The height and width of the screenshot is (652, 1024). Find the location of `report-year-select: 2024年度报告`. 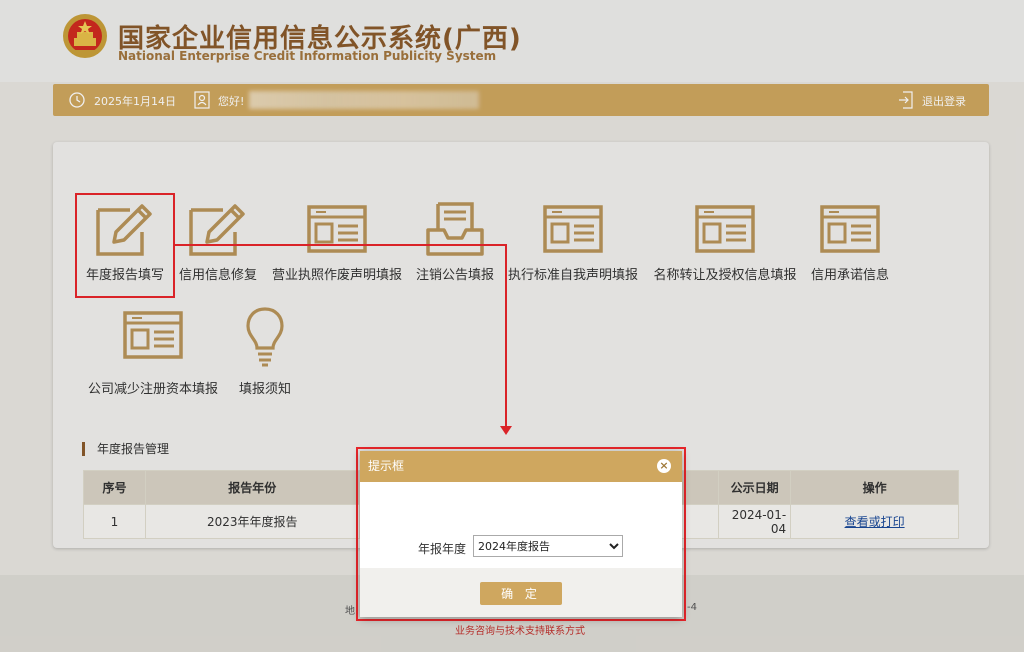

report-year-select: 2024年度报告 is located at coordinates (548, 546).